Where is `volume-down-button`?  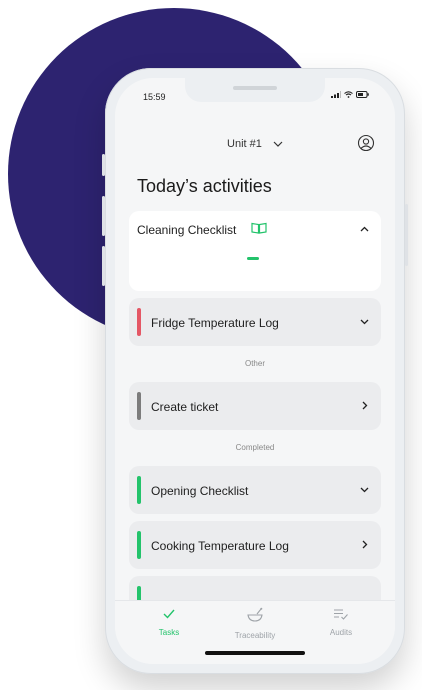 volume-down-button is located at coordinates (103, 266).